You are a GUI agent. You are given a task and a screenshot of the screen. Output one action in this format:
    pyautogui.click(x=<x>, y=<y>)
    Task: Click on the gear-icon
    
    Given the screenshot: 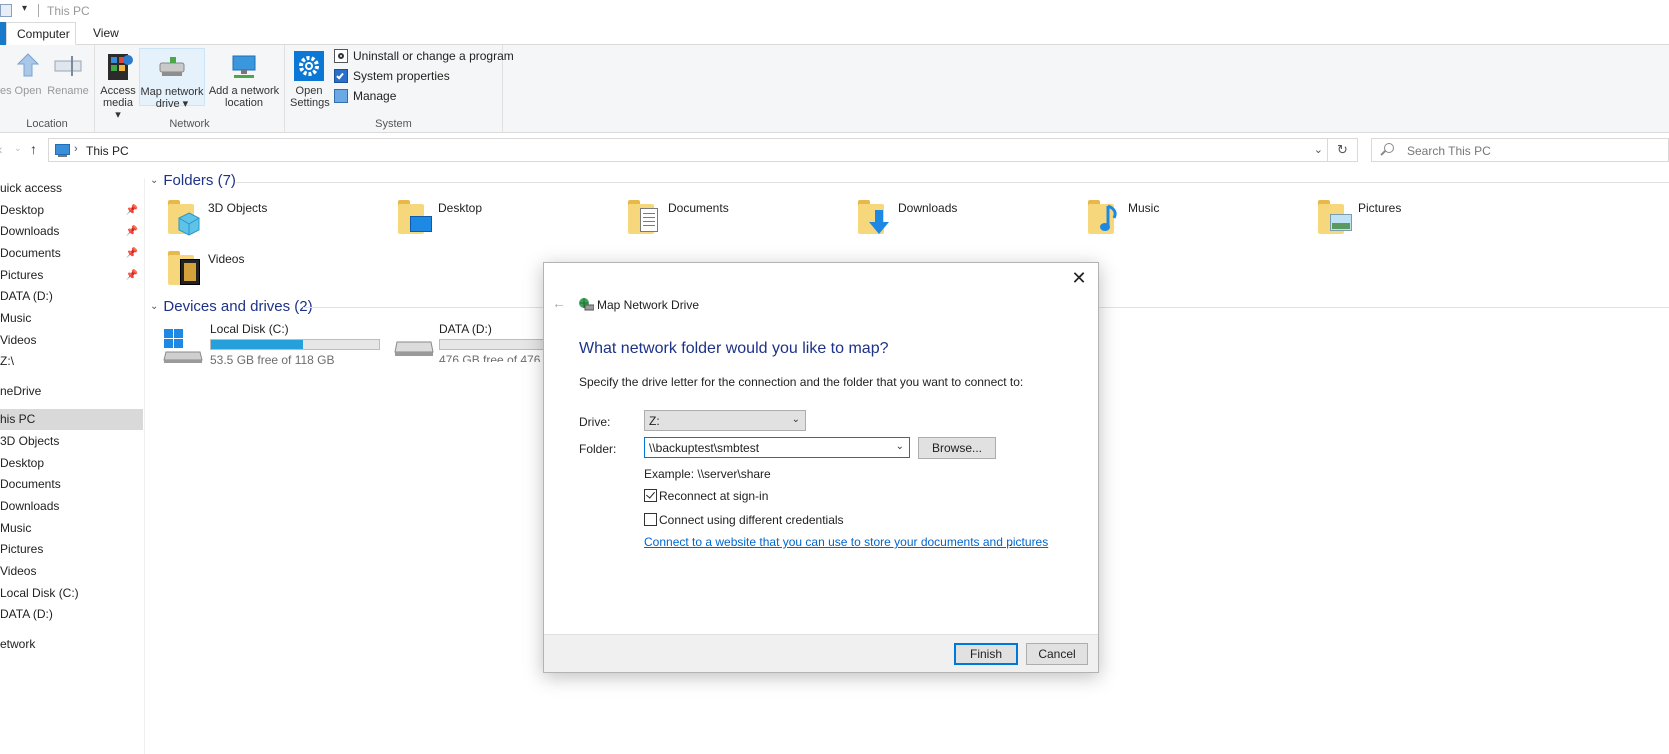 What is the action you would take?
    pyautogui.click(x=309, y=66)
    